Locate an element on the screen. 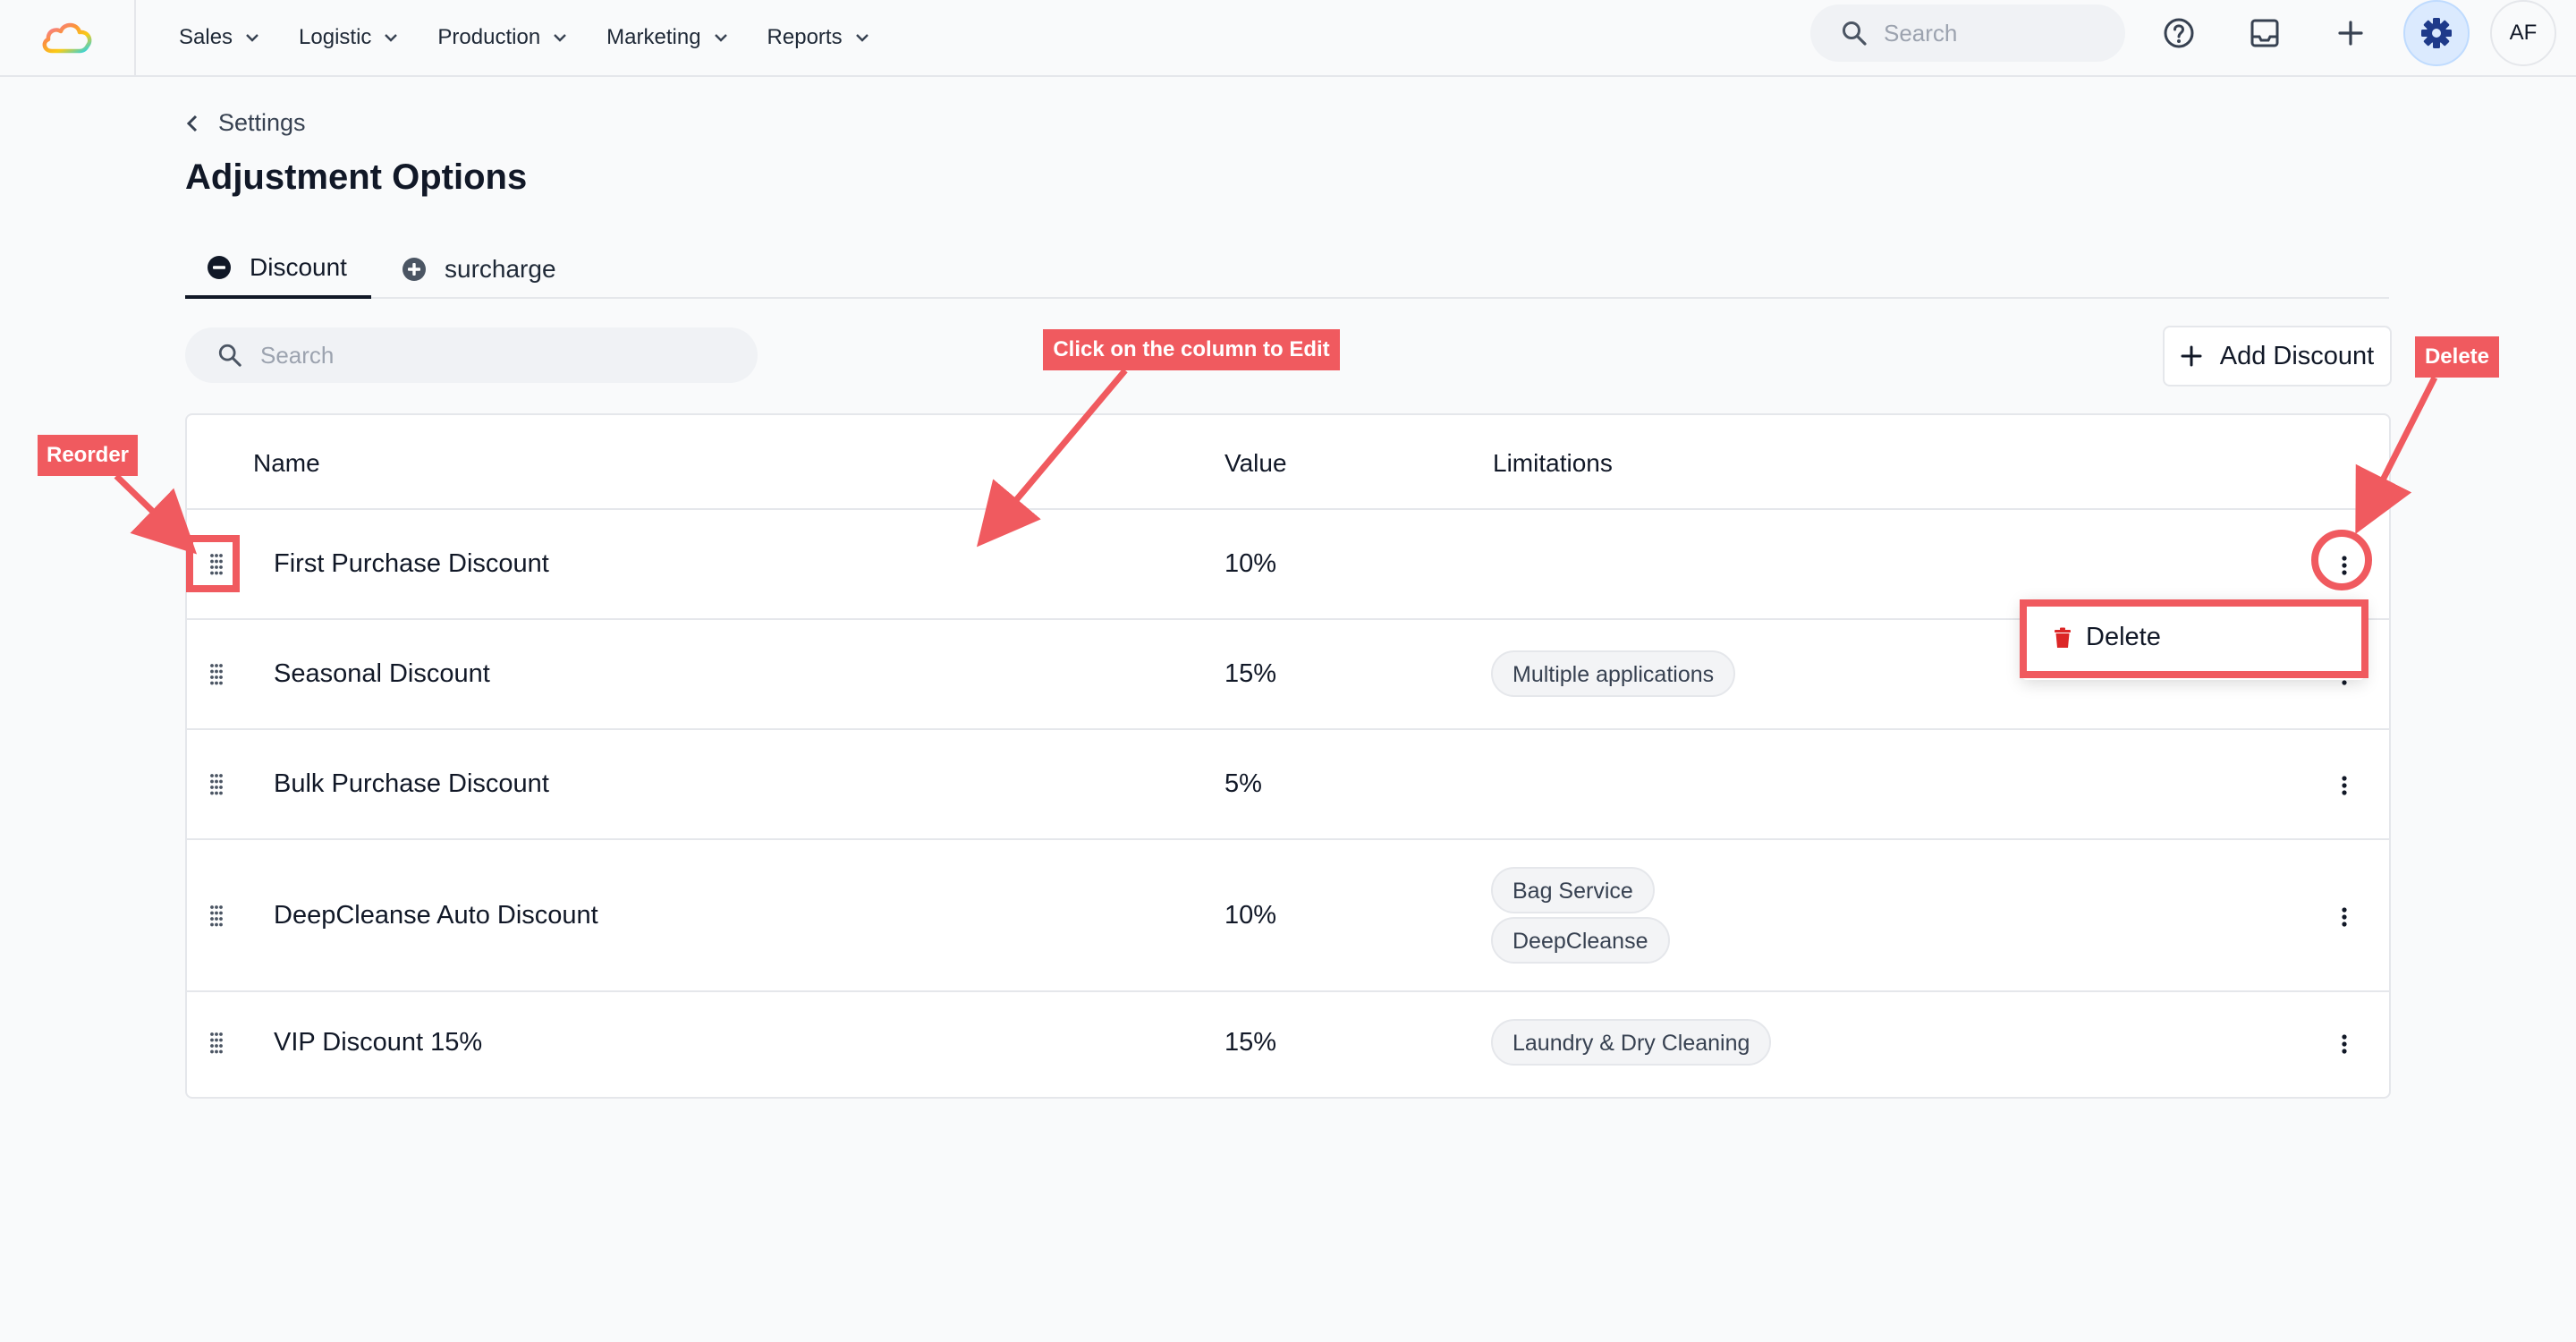 This screenshot has width=2576, height=1342. create-button is located at coordinates (2350, 33).